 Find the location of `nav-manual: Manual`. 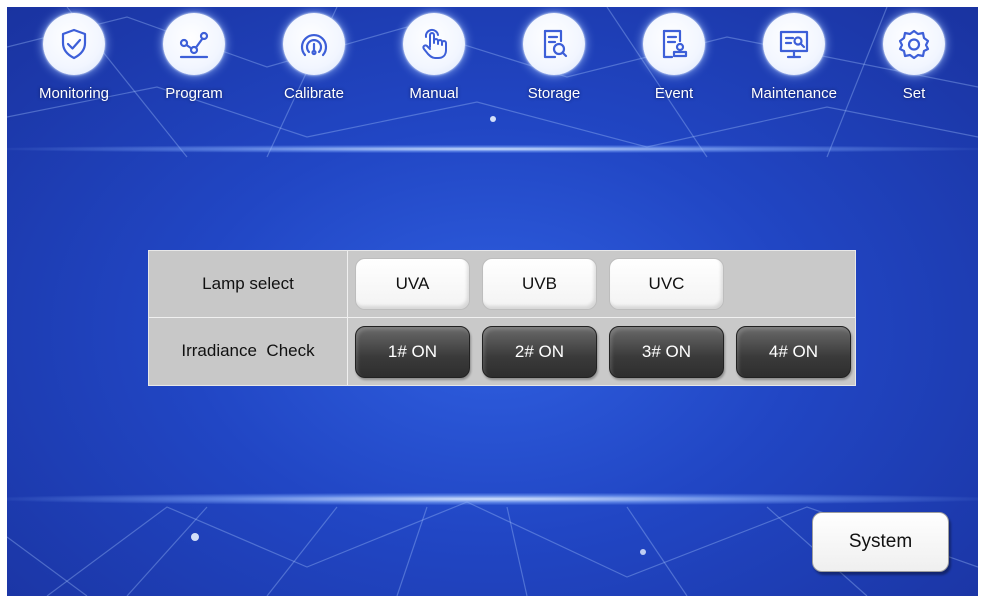

nav-manual: Manual is located at coordinates (434, 57).